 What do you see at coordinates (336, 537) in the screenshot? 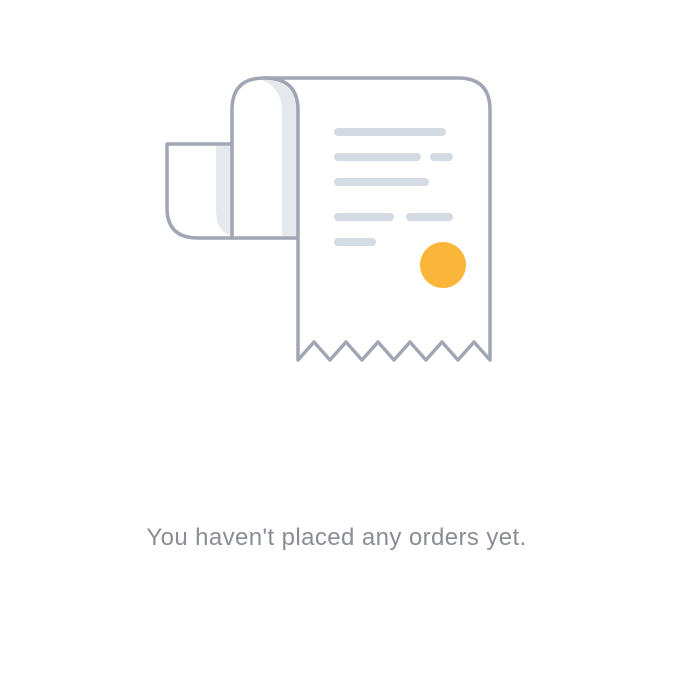
I see `empty-orders-message: You haven't placed any orders yet.` at bounding box center [336, 537].